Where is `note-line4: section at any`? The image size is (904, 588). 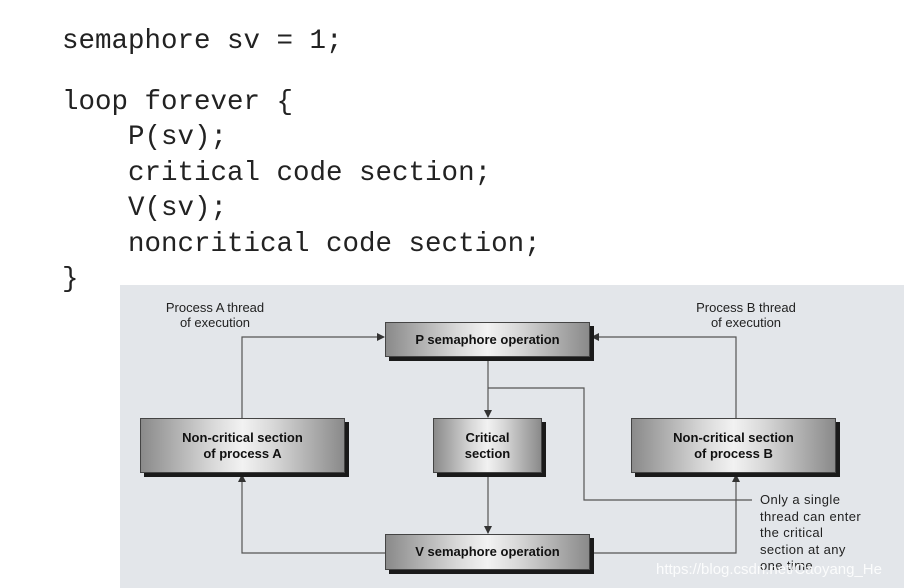
note-line4: section at any is located at coordinates (803, 549).